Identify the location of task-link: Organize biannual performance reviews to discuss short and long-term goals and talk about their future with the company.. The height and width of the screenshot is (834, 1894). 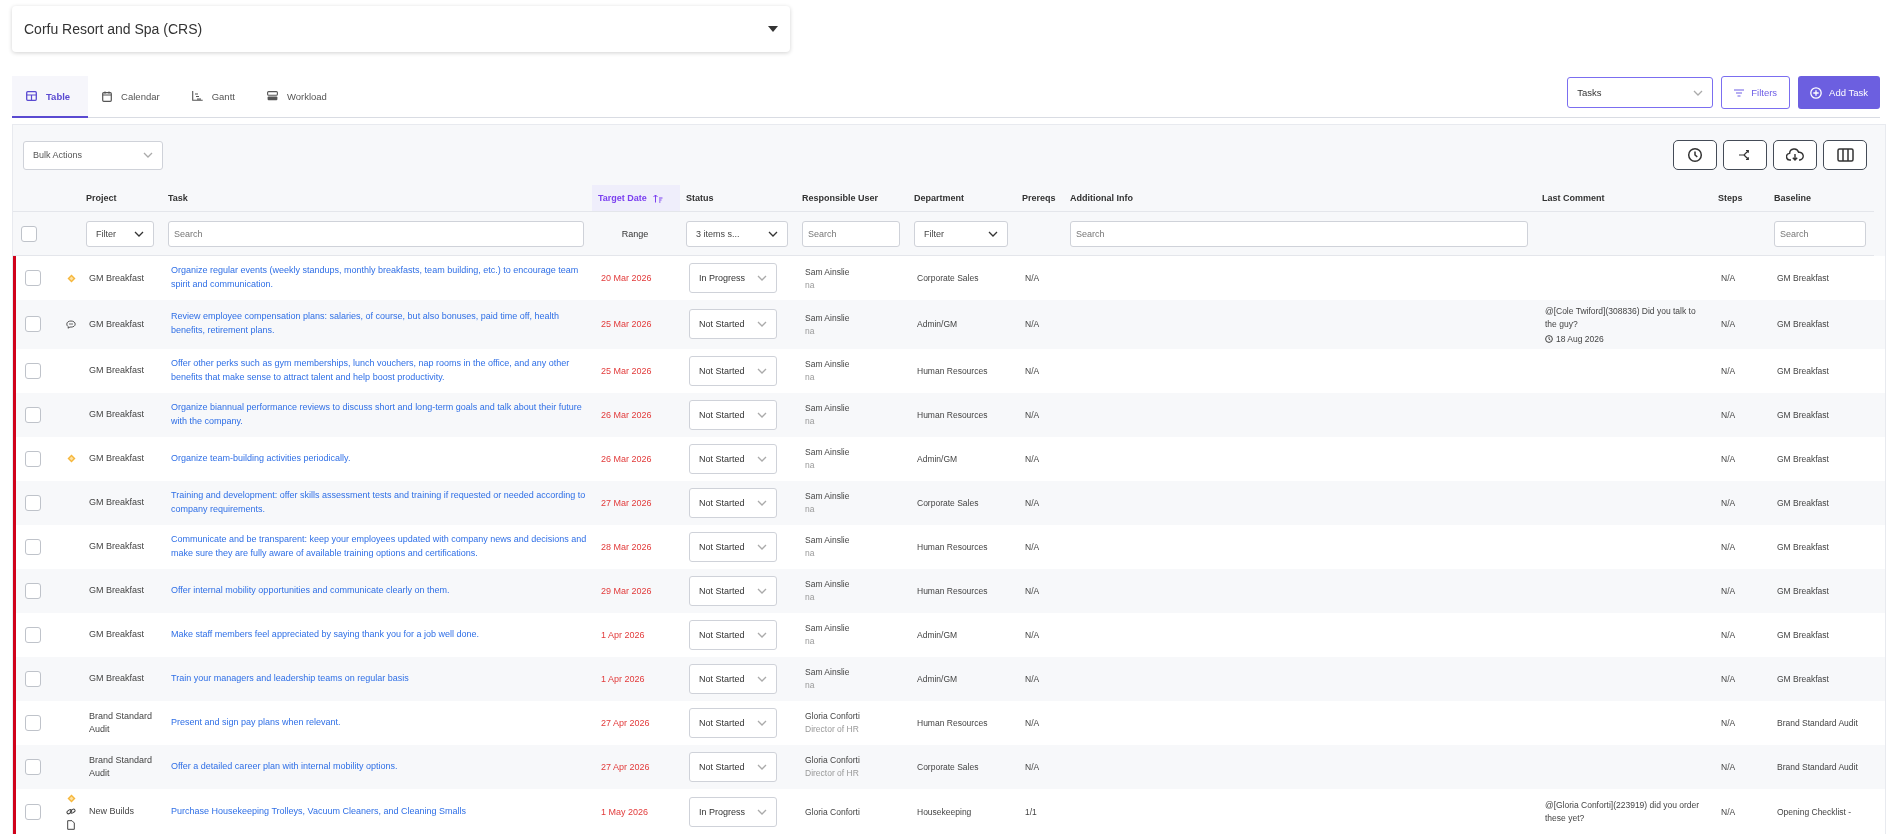
(380, 414).